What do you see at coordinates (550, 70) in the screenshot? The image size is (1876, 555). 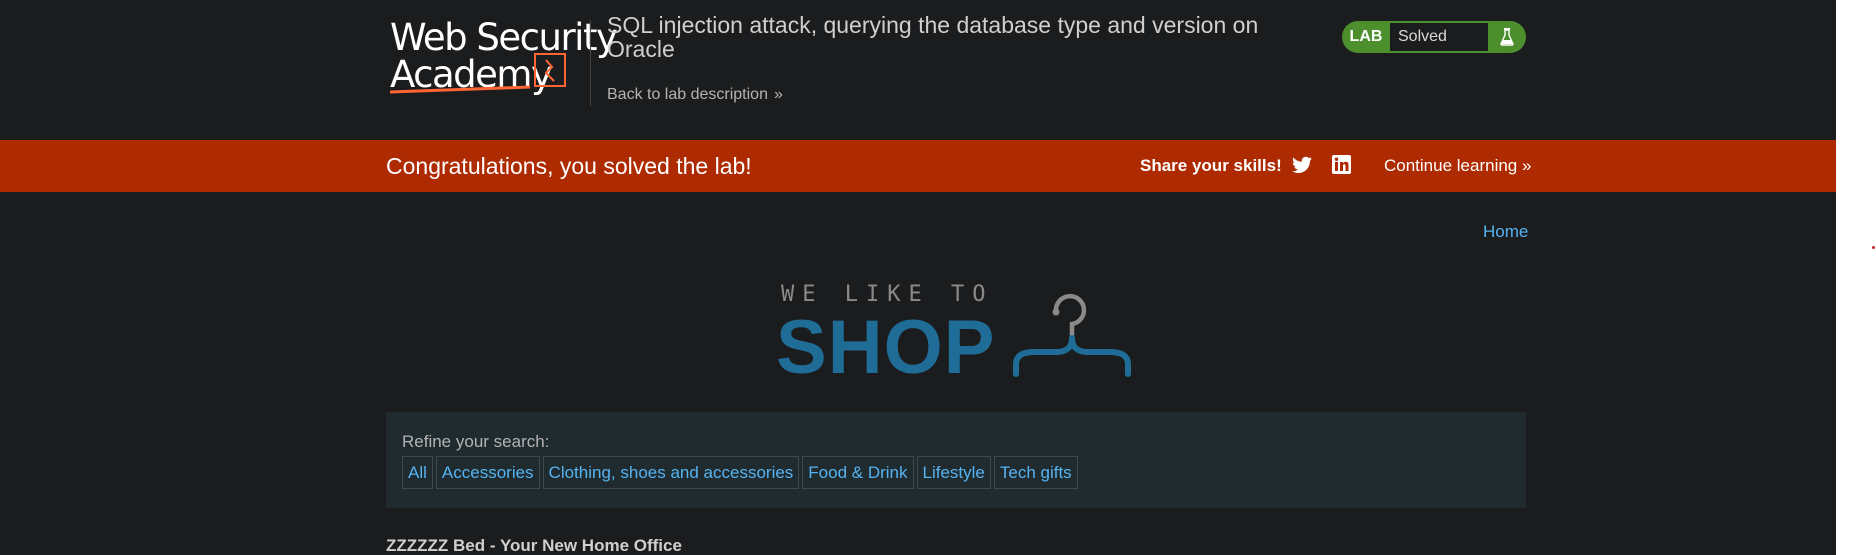 I see `logo-bolt-icon` at bounding box center [550, 70].